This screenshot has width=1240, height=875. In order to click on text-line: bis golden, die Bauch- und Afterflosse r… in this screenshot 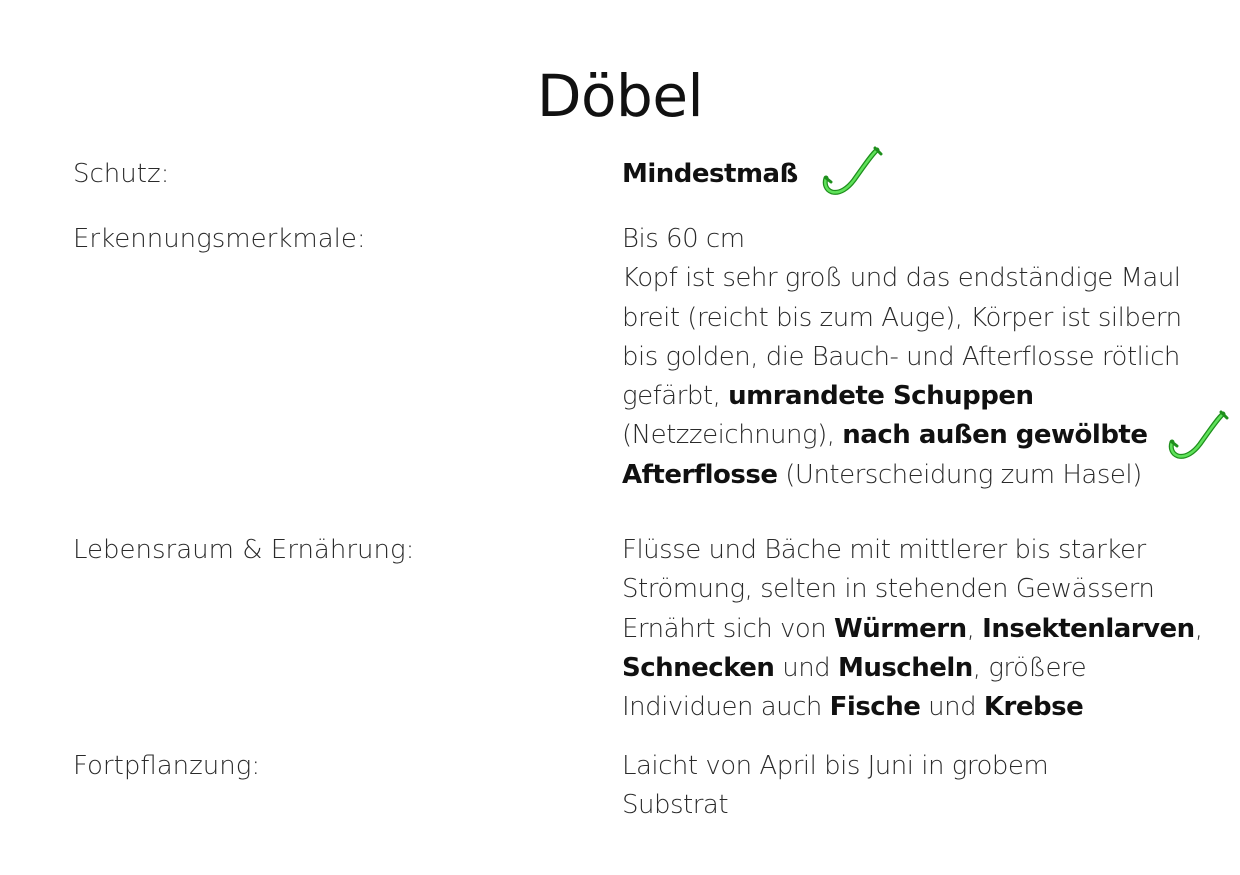, I will do `click(901, 356)`.